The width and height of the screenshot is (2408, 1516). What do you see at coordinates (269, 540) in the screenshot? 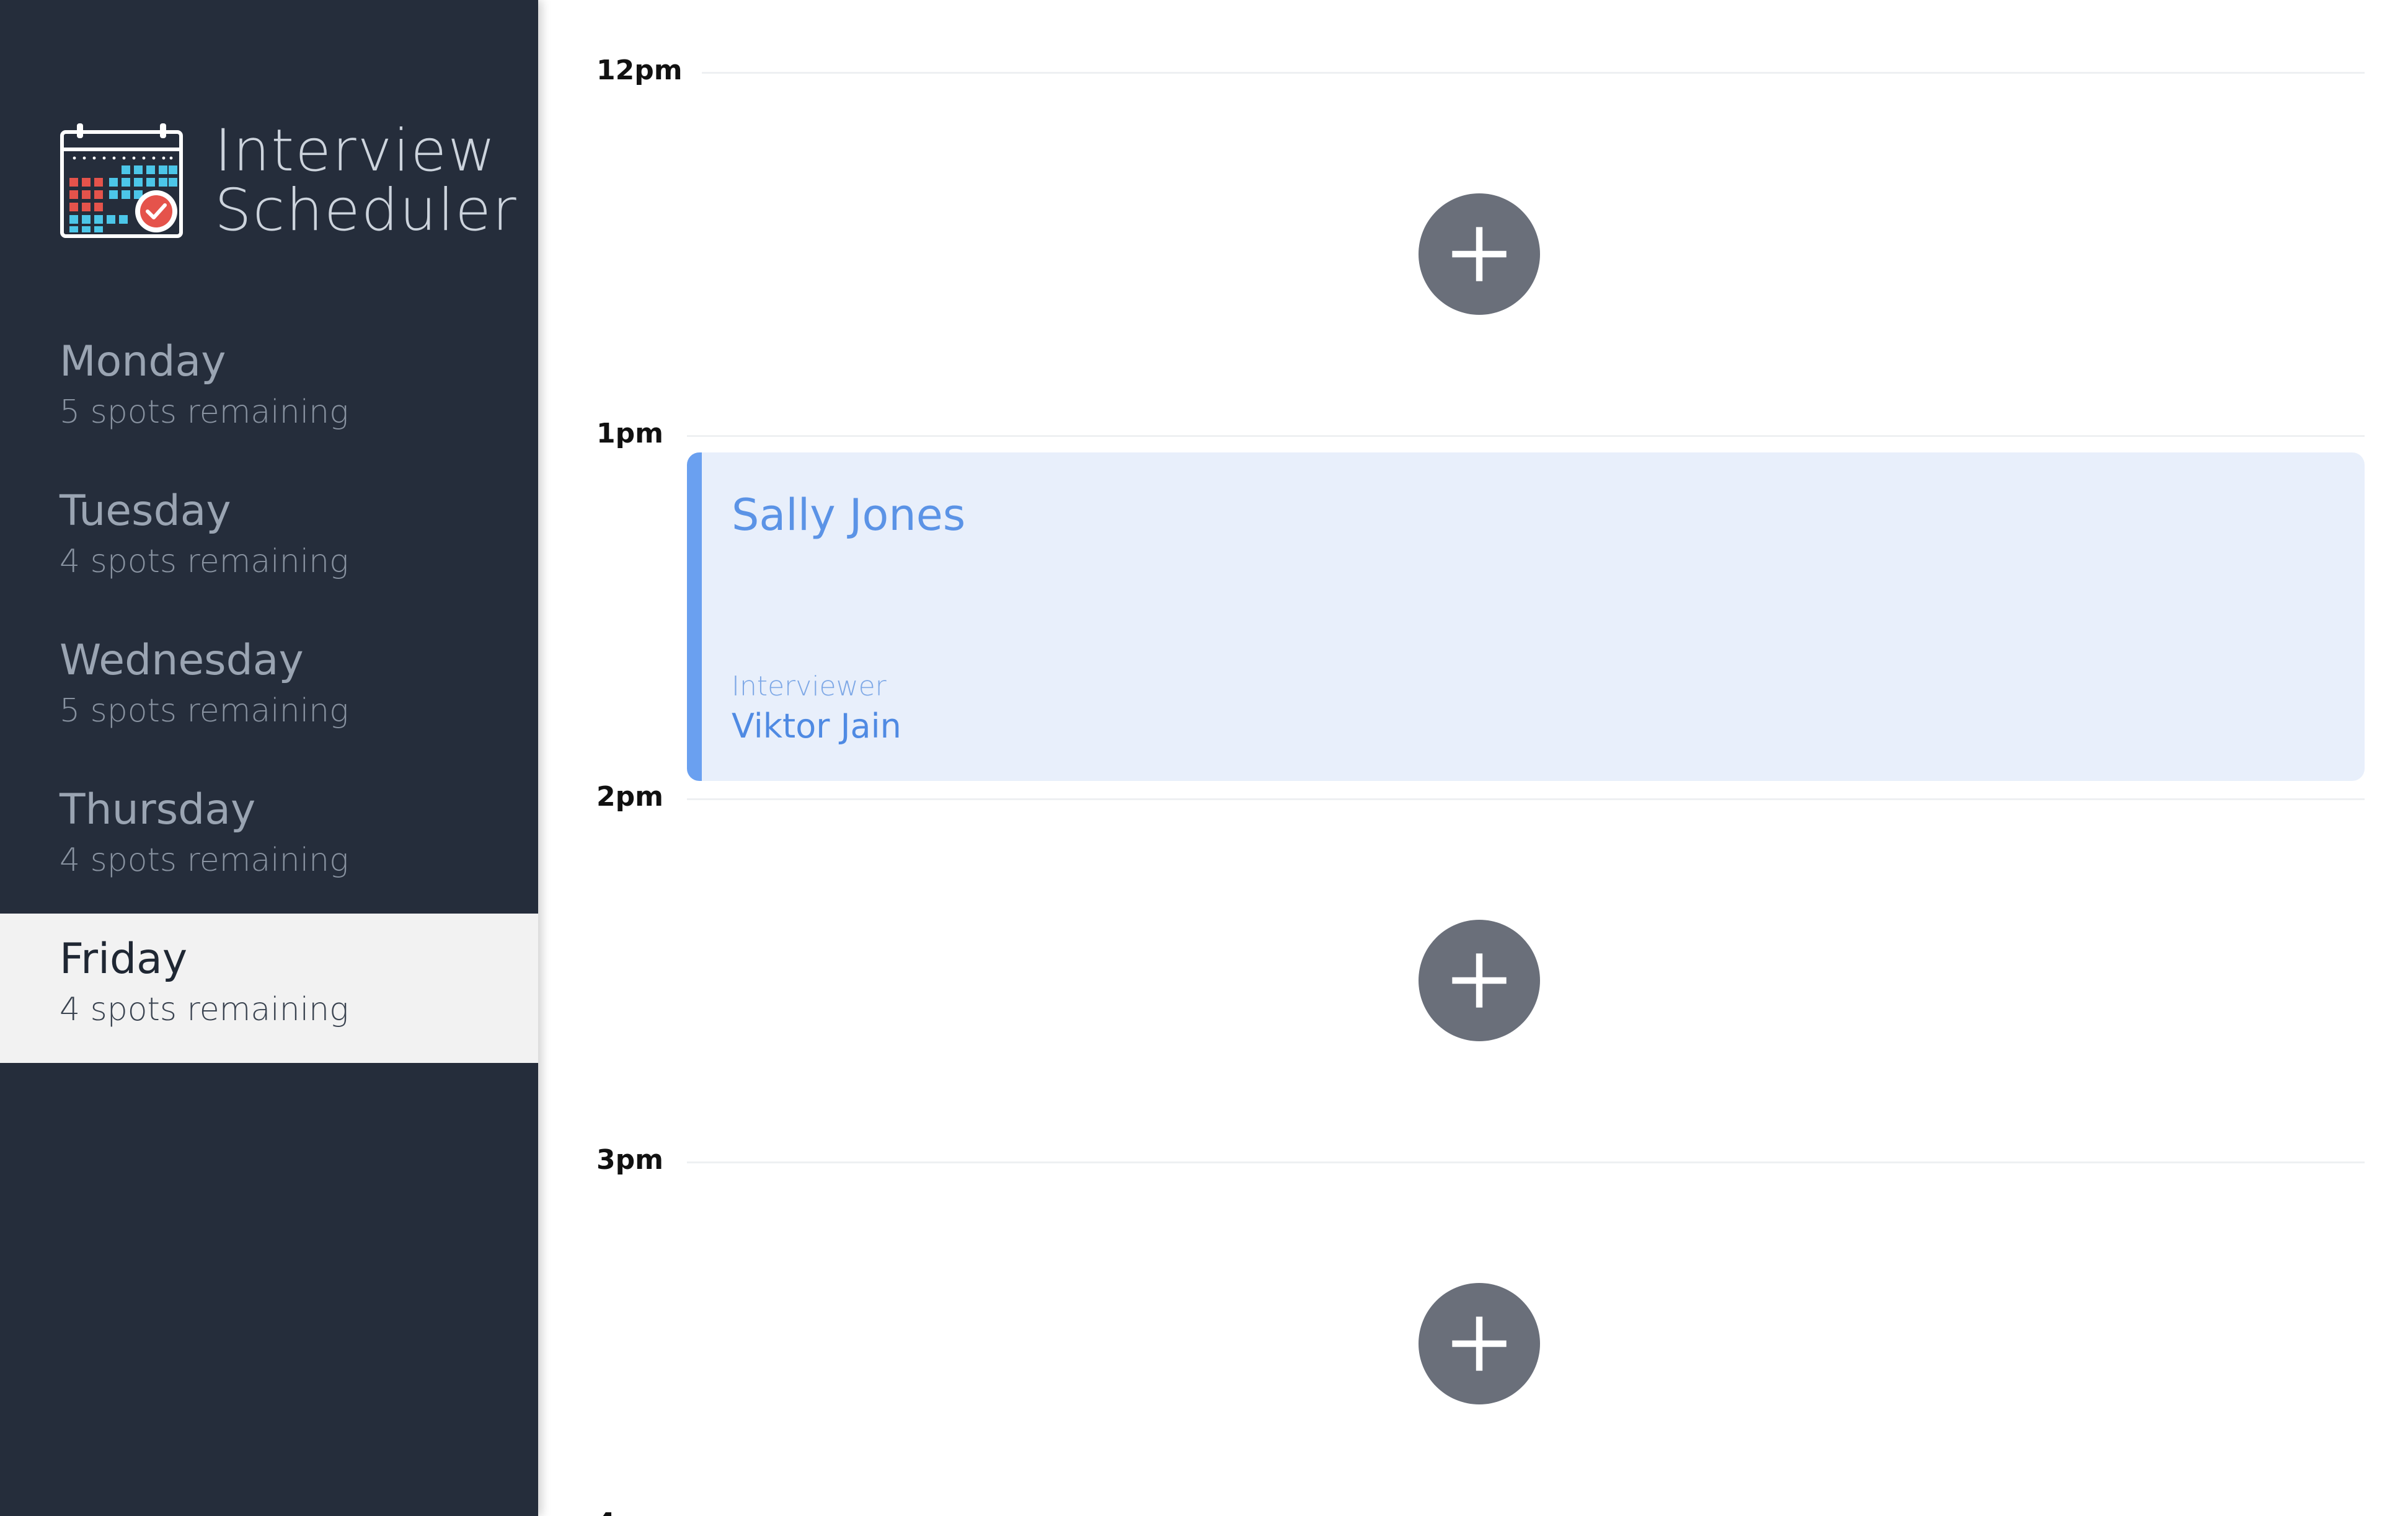
I see `day-item-tuesday: Tuesday 4 spots remaining` at bounding box center [269, 540].